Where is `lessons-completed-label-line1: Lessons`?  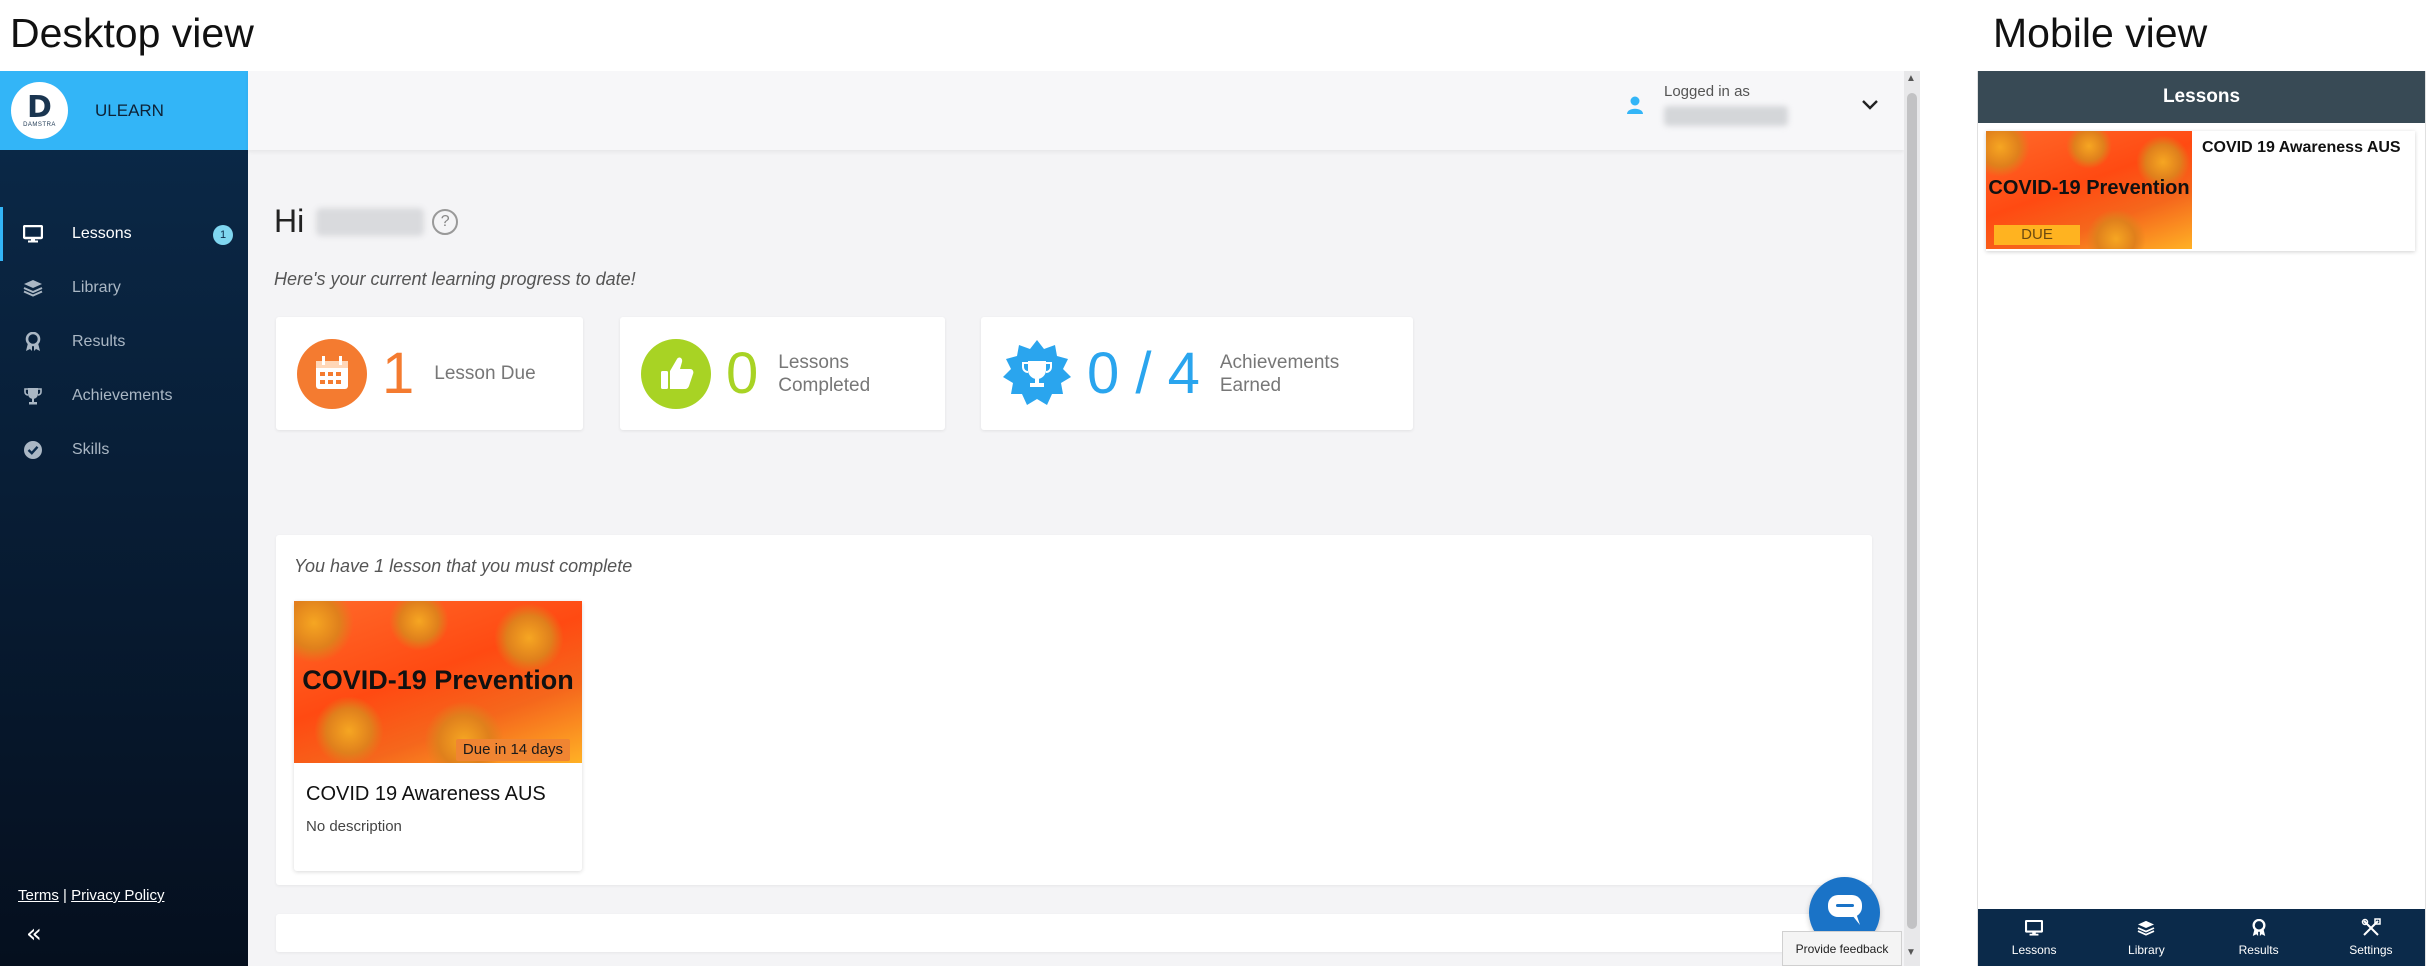
lessons-completed-label-line1: Lessons is located at coordinates (814, 362).